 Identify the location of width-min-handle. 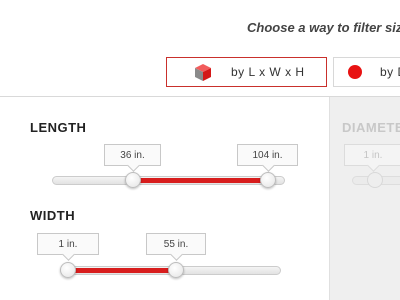
(68, 270).